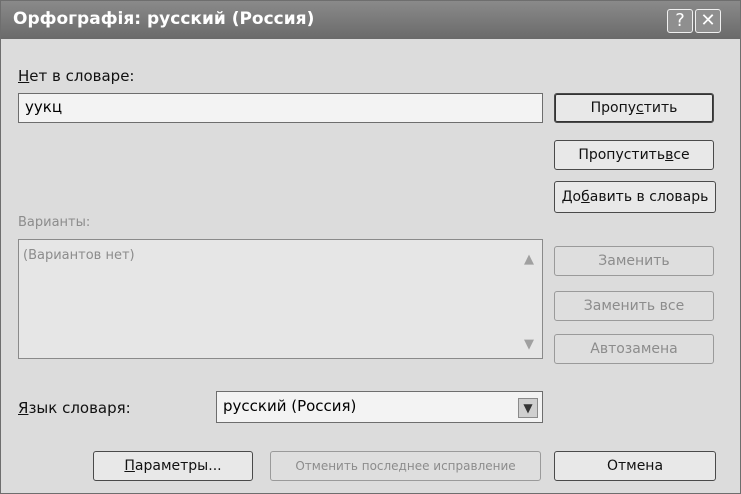  Describe the element at coordinates (74, 408) in the screenshot. I see `language-label: Язык словаря:` at that location.